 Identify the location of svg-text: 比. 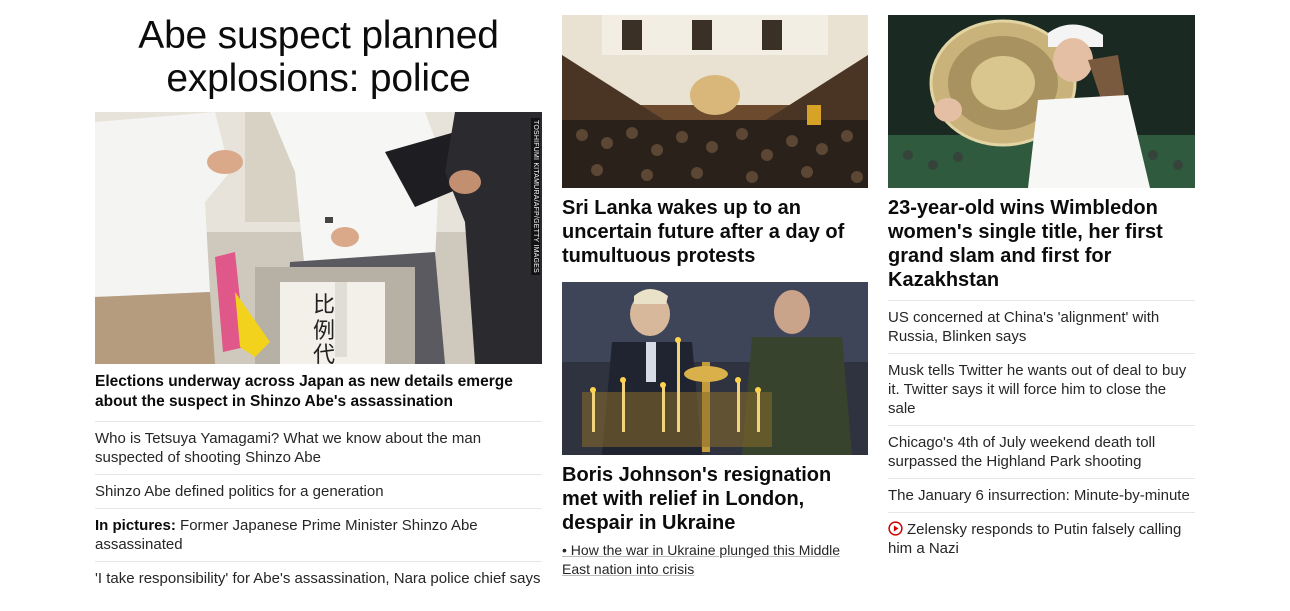
(324, 305).